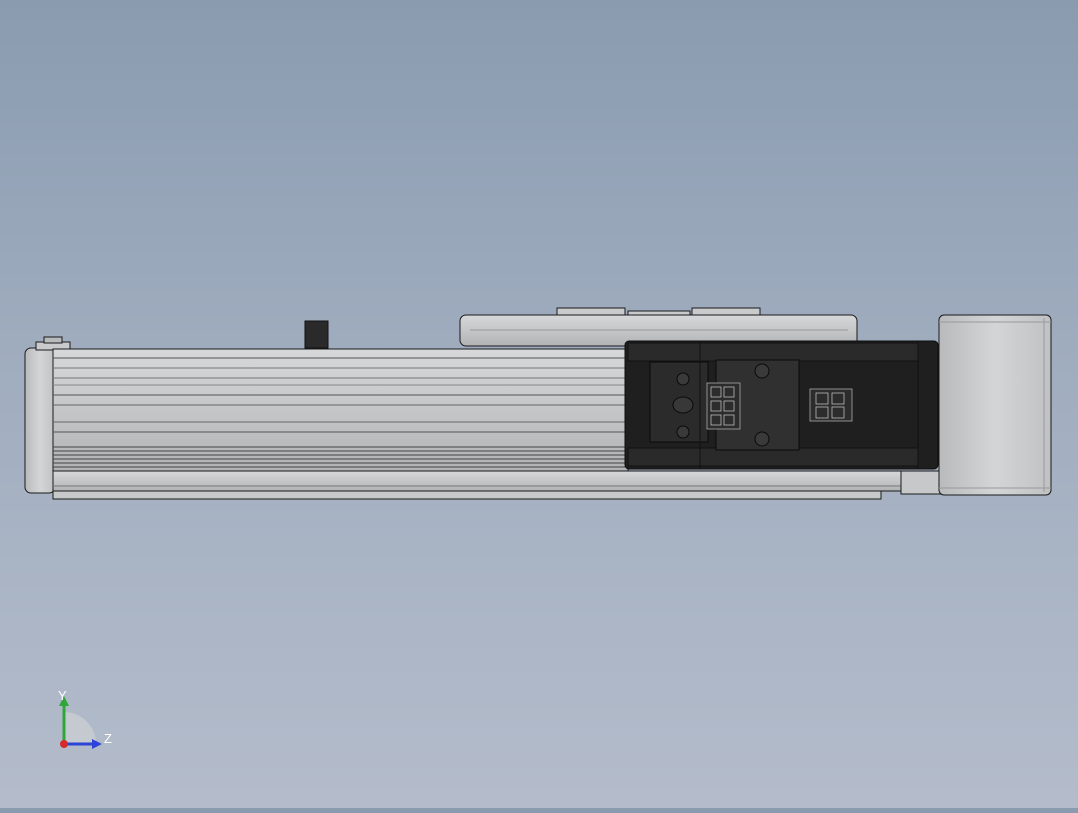 This screenshot has width=1078, height=813. I want to click on origin-marker, so click(64, 744).